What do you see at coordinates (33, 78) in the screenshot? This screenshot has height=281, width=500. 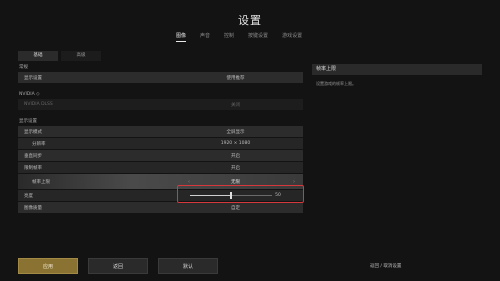 I see `setting-label: 显示设置` at bounding box center [33, 78].